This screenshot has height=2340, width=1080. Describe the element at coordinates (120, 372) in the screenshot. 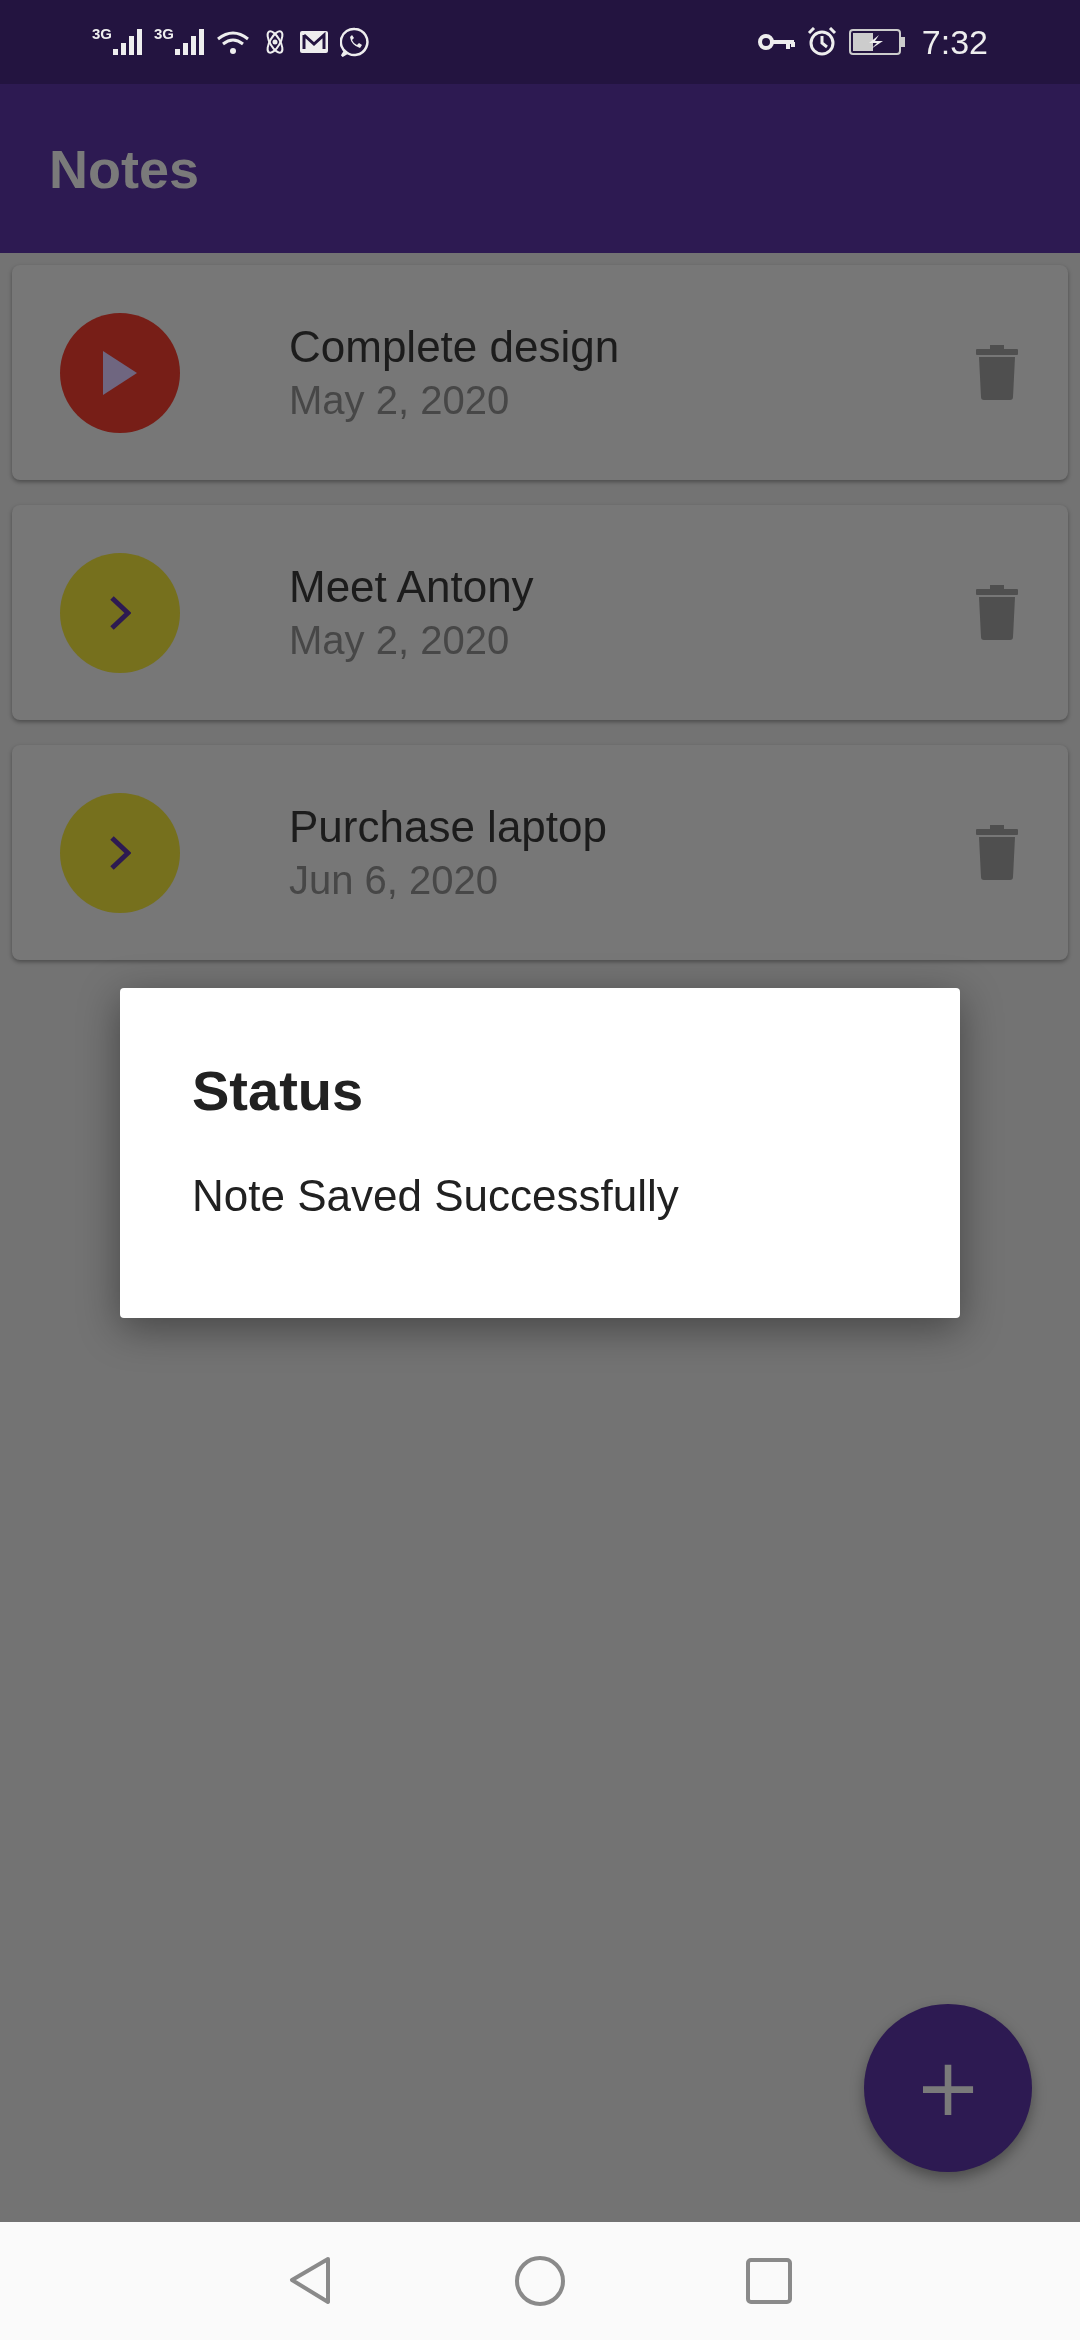

I see `play-icon` at that location.